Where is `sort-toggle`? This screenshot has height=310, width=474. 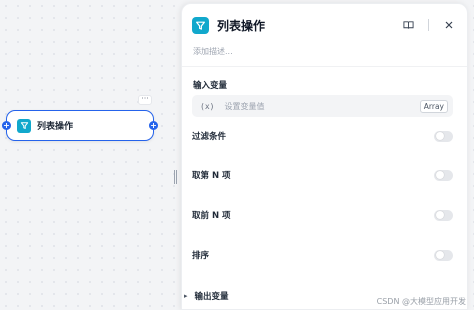 sort-toggle is located at coordinates (443, 255).